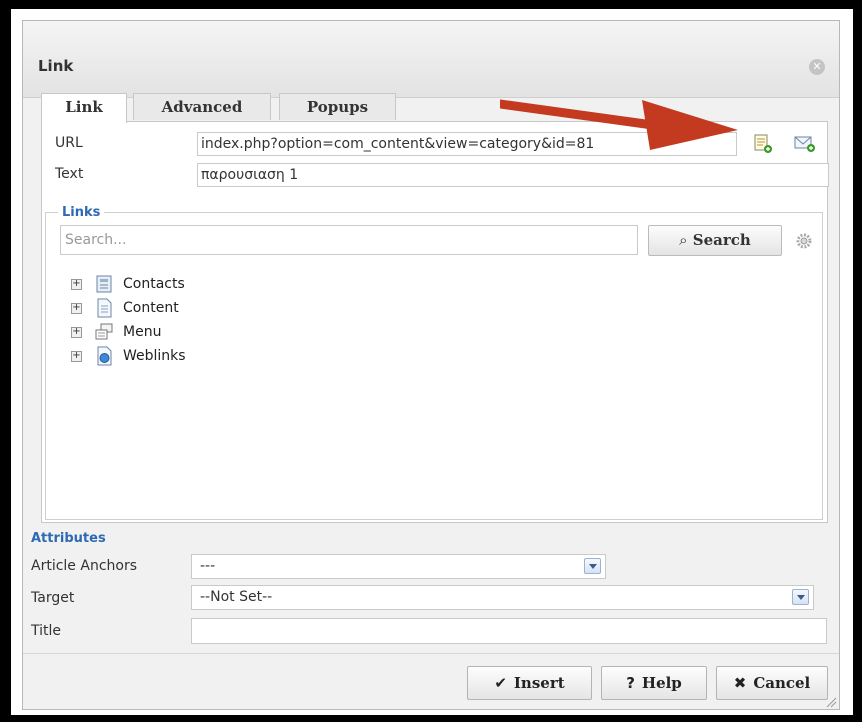 This screenshot has width=862, height=722. I want to click on tree-label-menu: Menu, so click(142, 332).